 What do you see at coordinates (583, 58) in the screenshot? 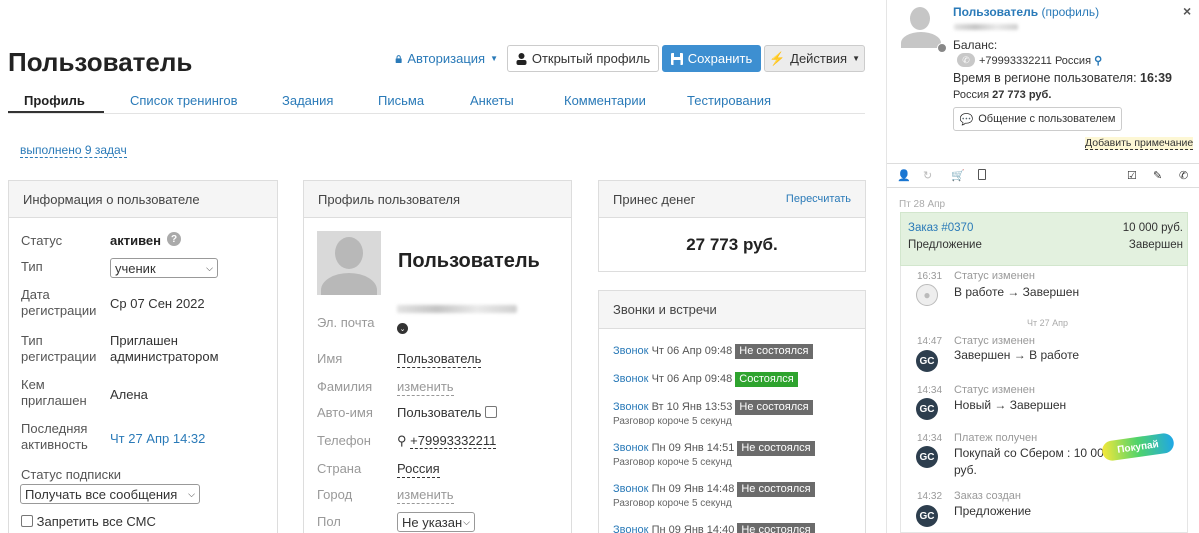
I see `open-profile-button: Открытый профиль` at bounding box center [583, 58].